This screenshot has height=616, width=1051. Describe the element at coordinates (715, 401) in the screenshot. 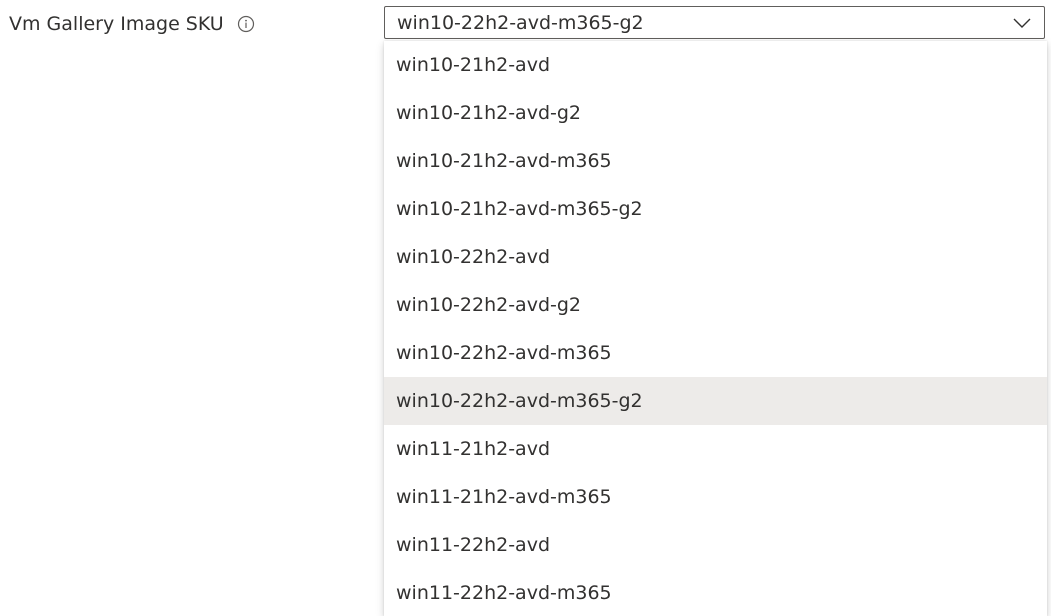

I see `dropdown-option-selected: win10-22h2-avd-m365-g2` at that location.